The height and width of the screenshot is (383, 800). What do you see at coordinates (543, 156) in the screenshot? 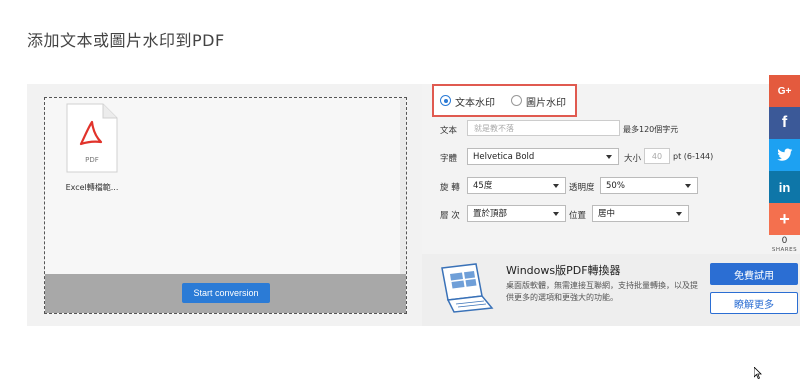
I see `font-select: Helvetica Bold` at bounding box center [543, 156].